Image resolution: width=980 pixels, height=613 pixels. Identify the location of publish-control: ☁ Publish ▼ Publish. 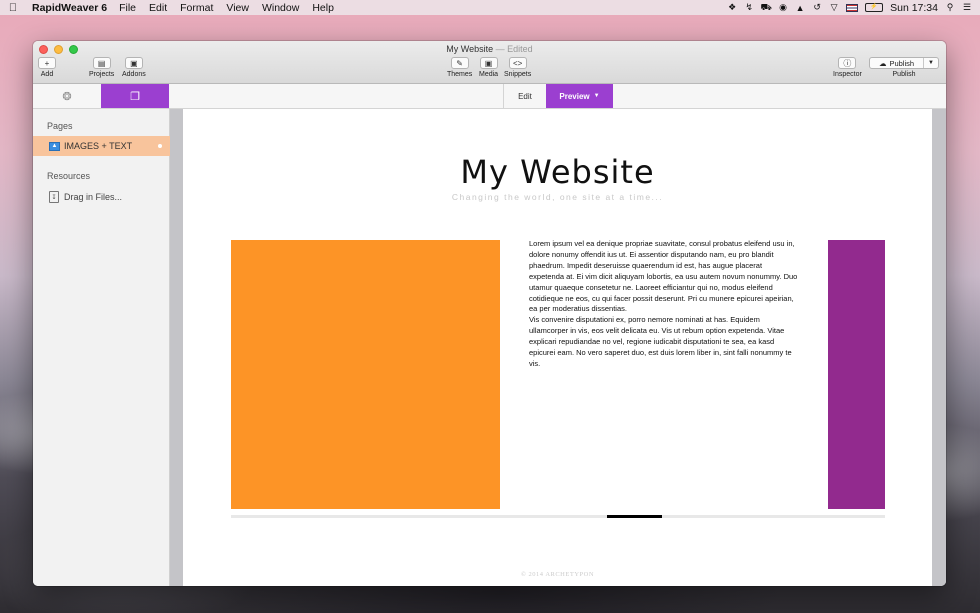
(904, 67).